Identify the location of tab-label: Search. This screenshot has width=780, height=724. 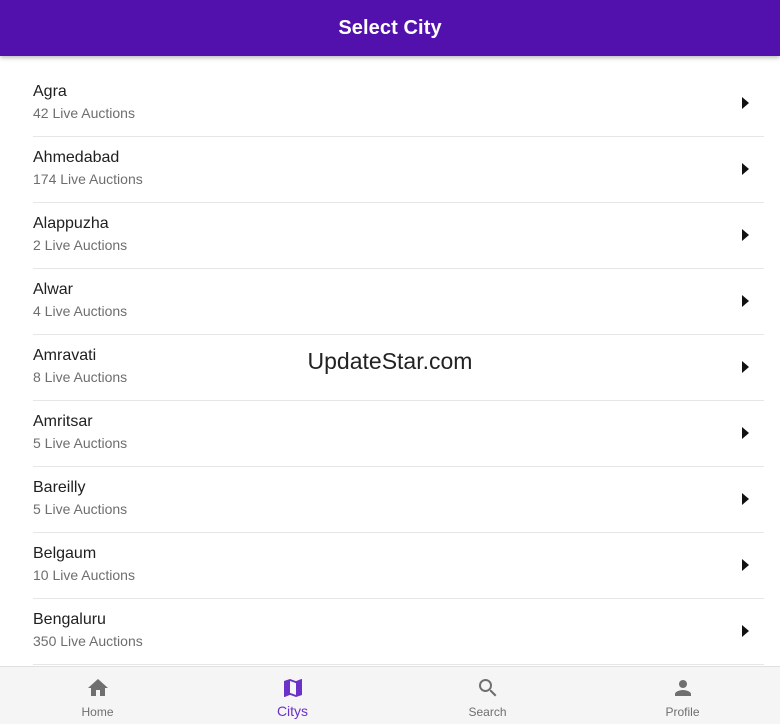
(487, 712).